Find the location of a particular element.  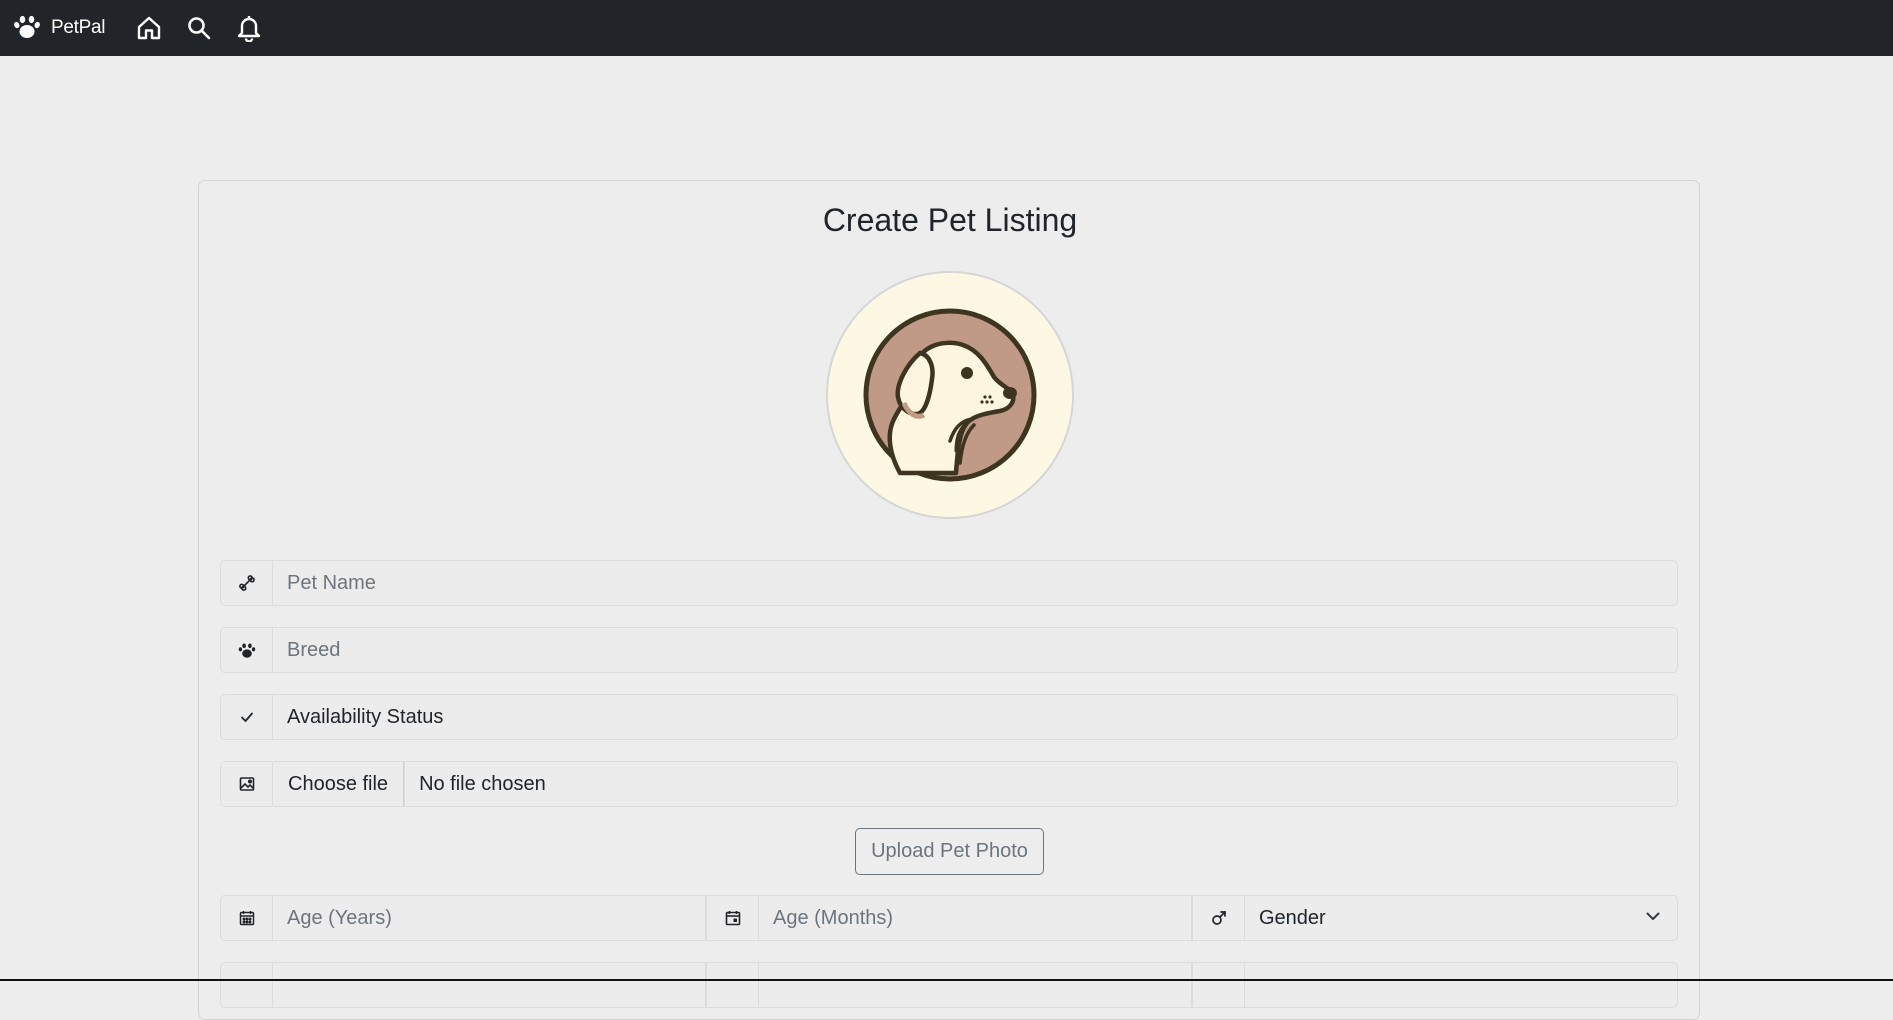

calendar-icon is located at coordinates (246, 918).